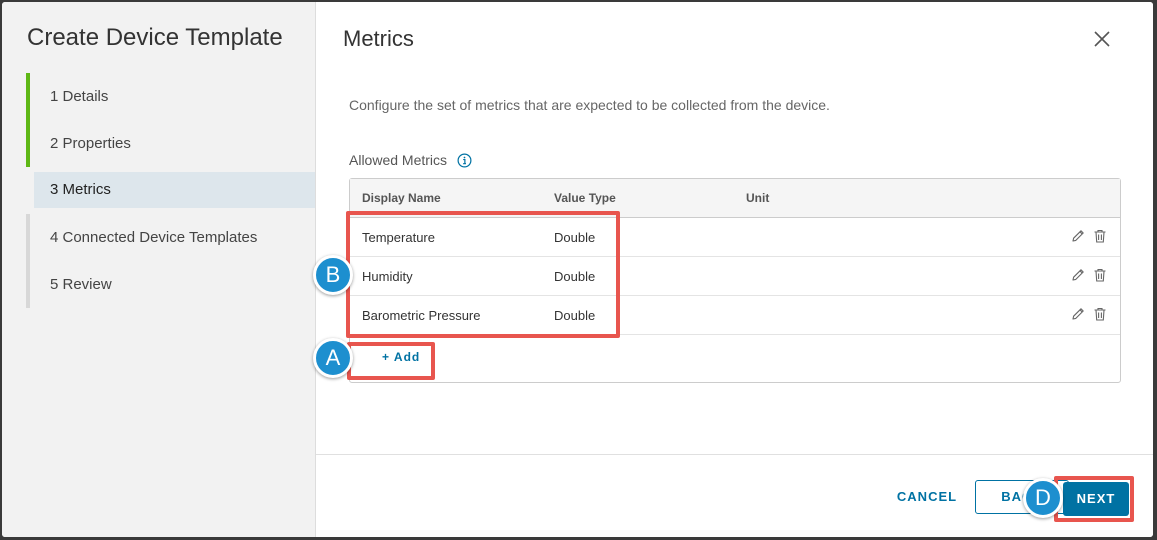  I want to click on add-metric-button: + Add, so click(401, 357).